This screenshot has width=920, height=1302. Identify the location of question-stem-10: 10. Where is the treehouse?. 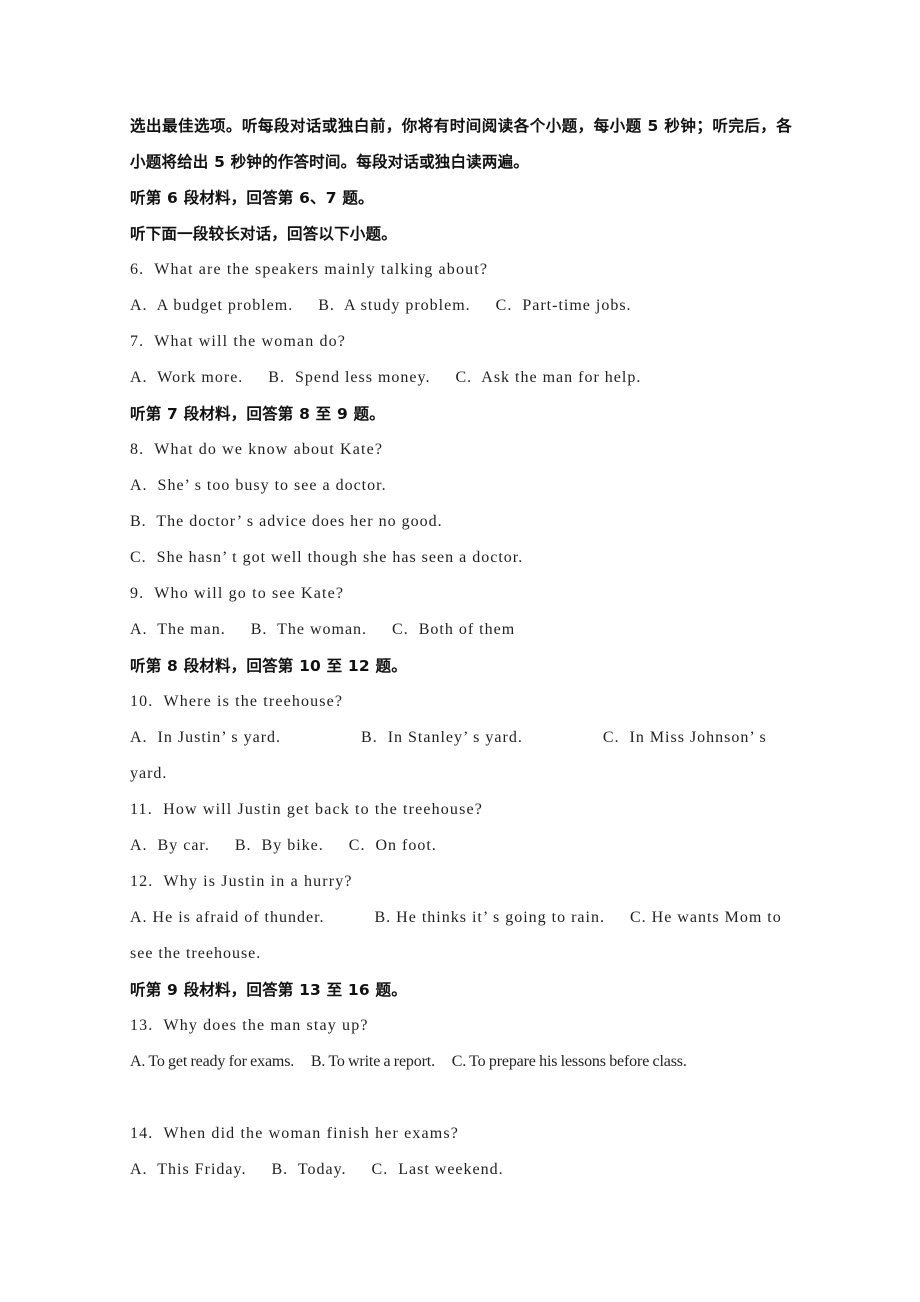
(237, 701).